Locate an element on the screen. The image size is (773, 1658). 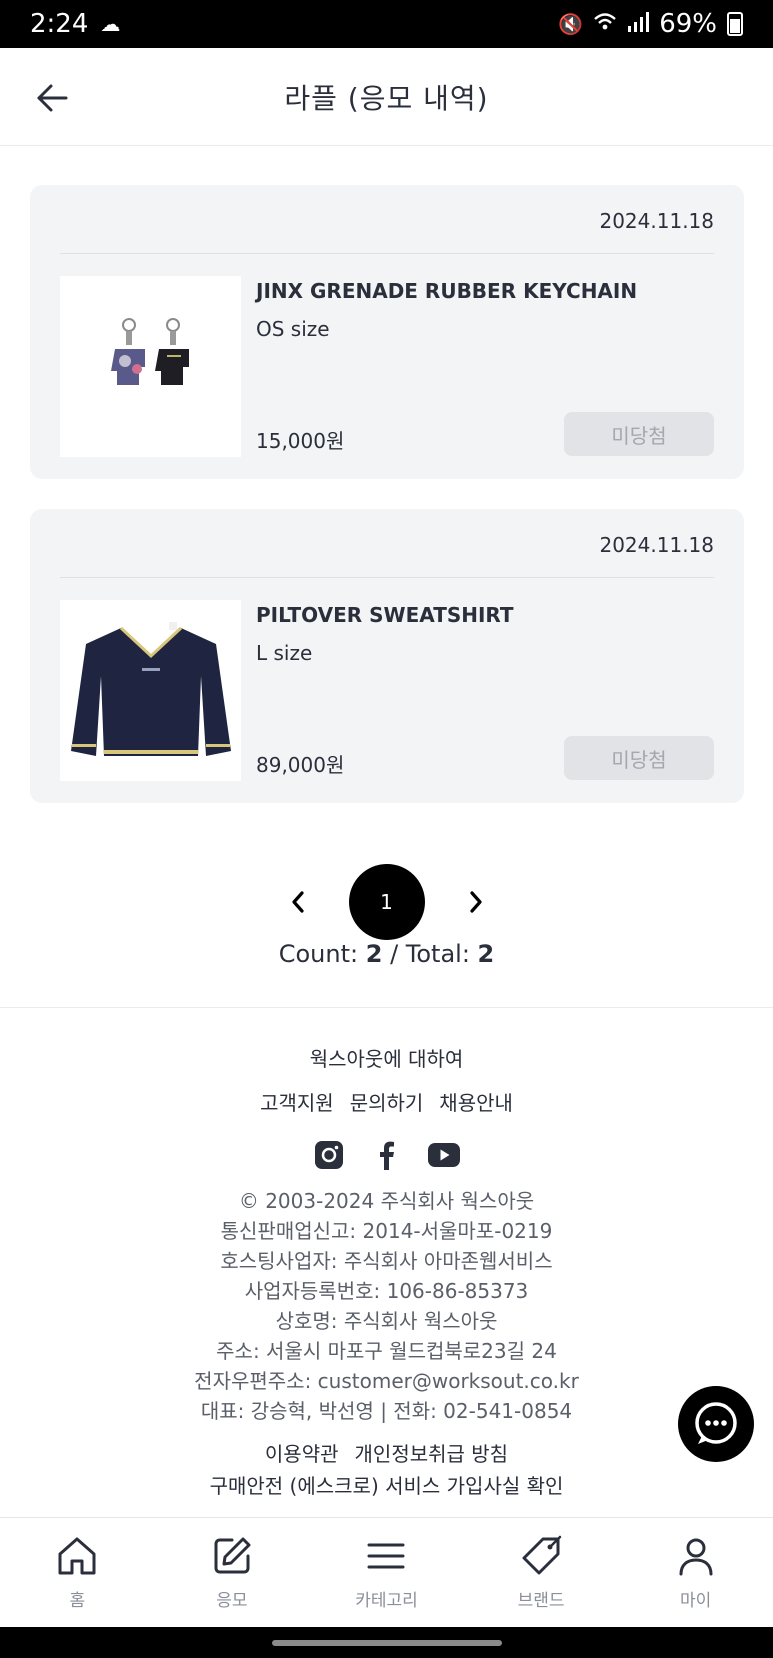
page-header: 라플 (응모 내역) is located at coordinates (386, 97).